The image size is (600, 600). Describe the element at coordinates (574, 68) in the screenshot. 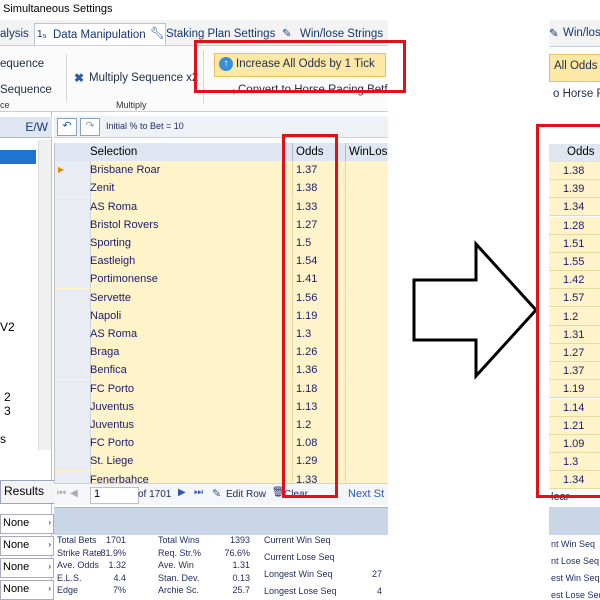

I see `right-increase-odds-button: All Odds by` at that location.